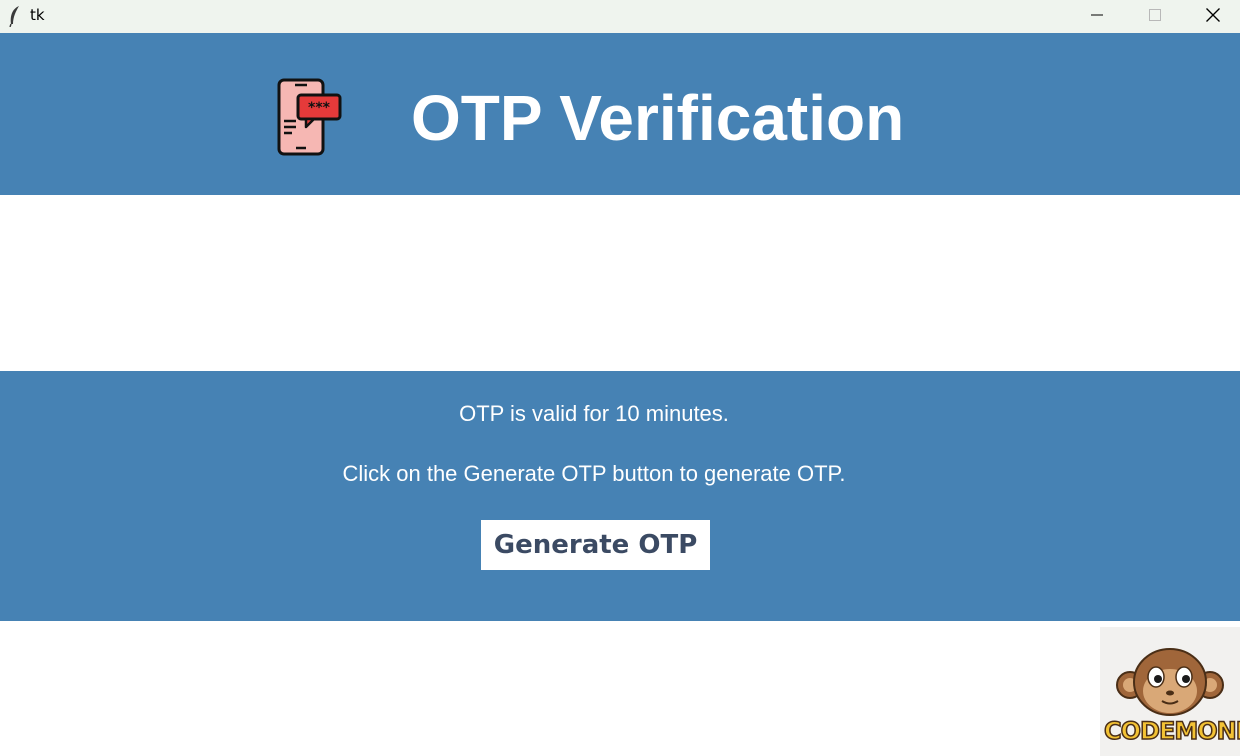 The height and width of the screenshot is (756, 1240). I want to click on validity-text: OTP is valid for 10 minutes., so click(594, 413).